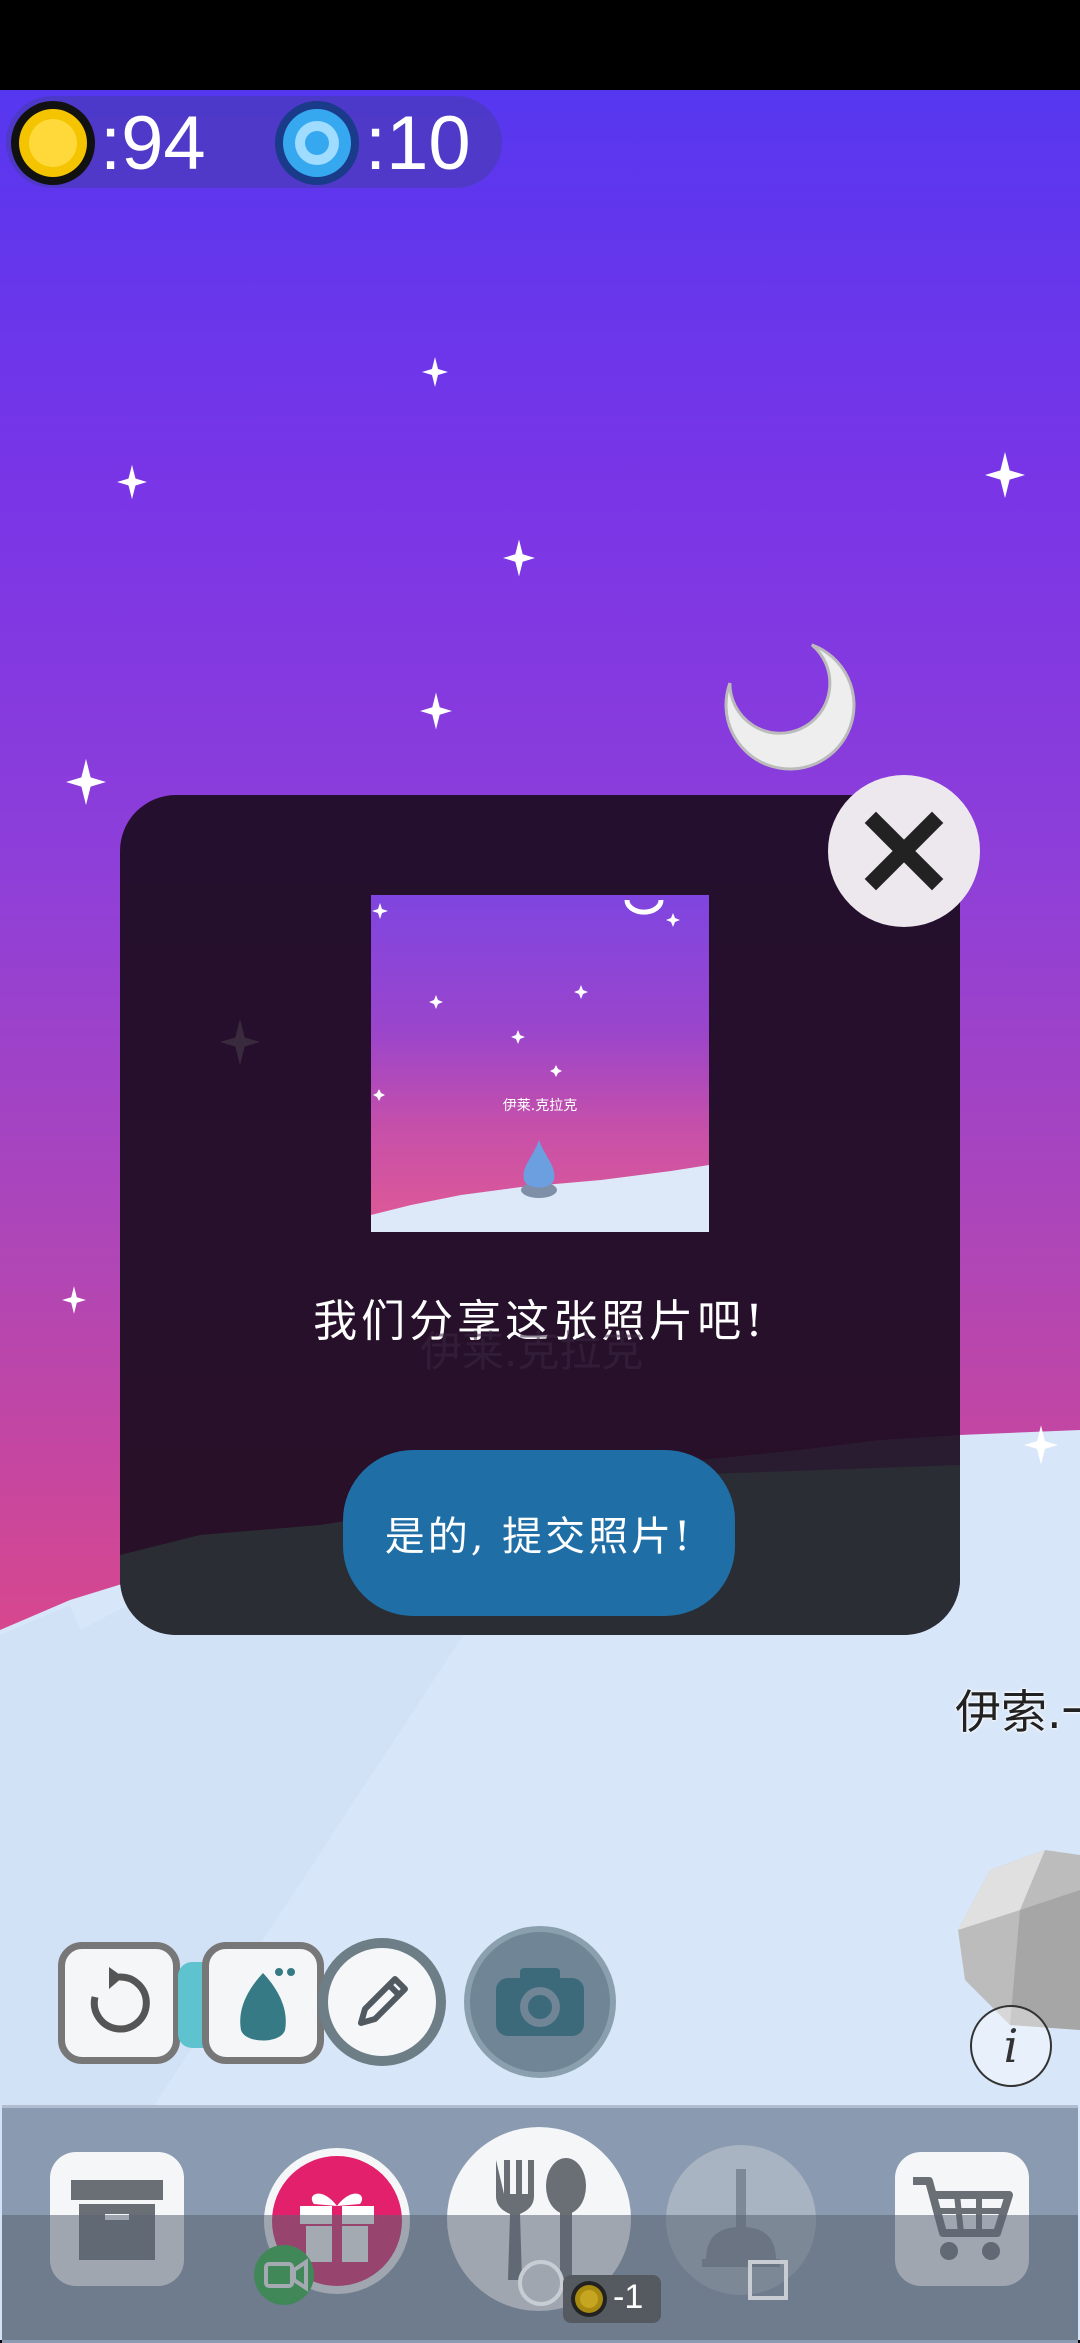  I want to click on penguin-button, so click(263, 2003).